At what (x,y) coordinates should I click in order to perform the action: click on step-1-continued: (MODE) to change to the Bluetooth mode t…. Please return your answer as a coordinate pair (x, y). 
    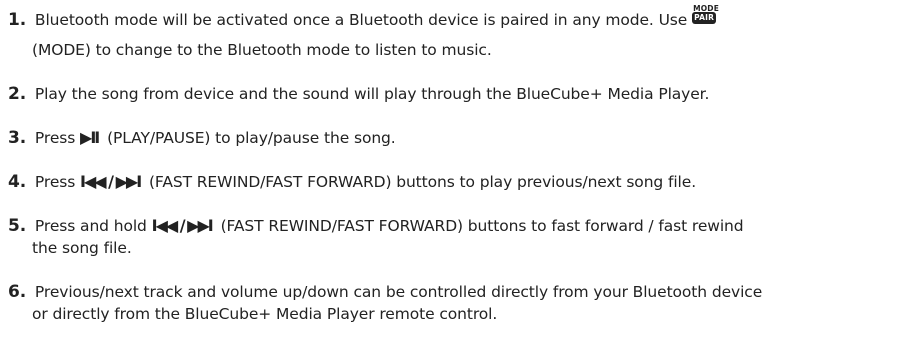
    Looking at the image, I should click on (459, 50).